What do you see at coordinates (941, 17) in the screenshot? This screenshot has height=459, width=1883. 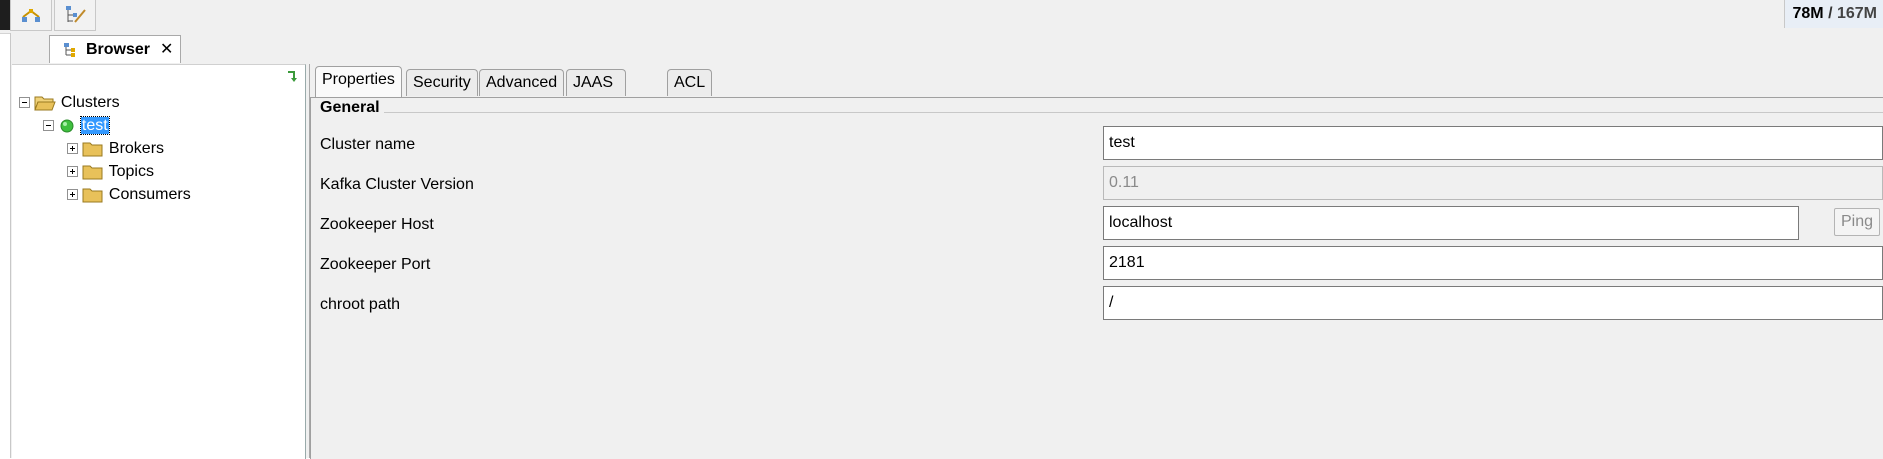 I see `main-toolbar: 78M / 167M` at bounding box center [941, 17].